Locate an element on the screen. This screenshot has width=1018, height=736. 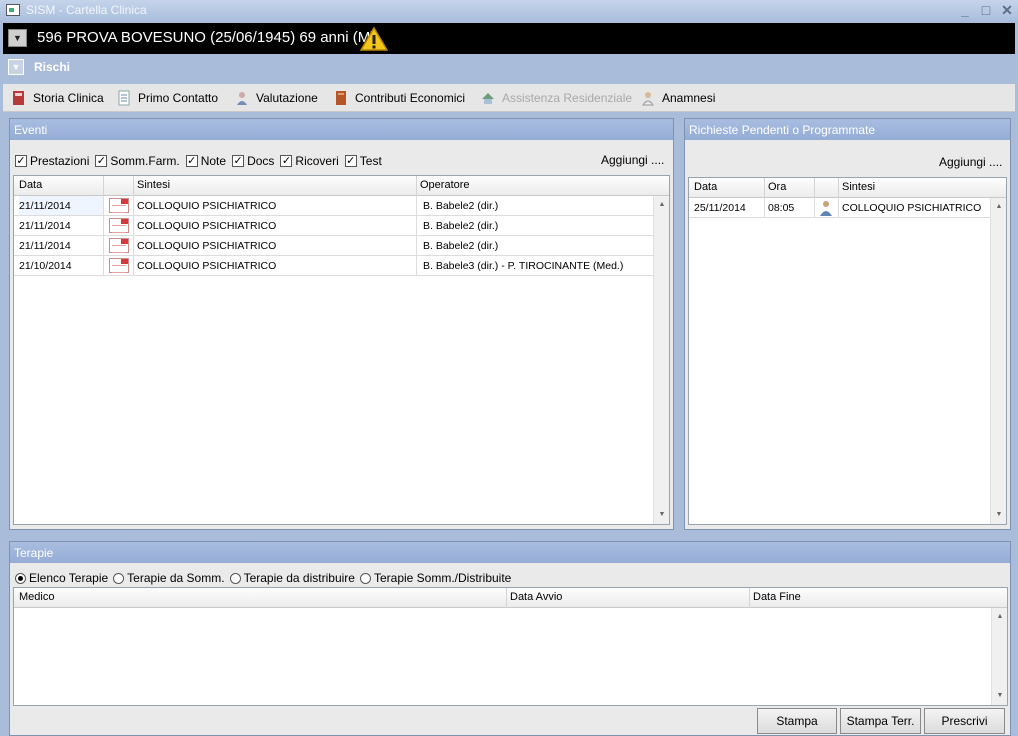
toolbar-anamnesi: Anamnesi is located at coordinates (677, 98).